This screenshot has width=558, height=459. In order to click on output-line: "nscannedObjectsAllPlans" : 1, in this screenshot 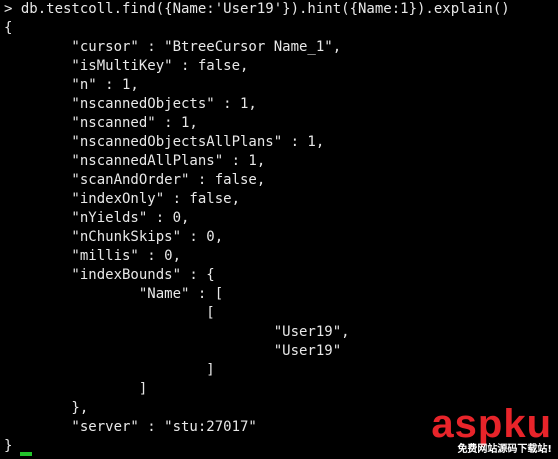, I will do `click(164, 142)`.